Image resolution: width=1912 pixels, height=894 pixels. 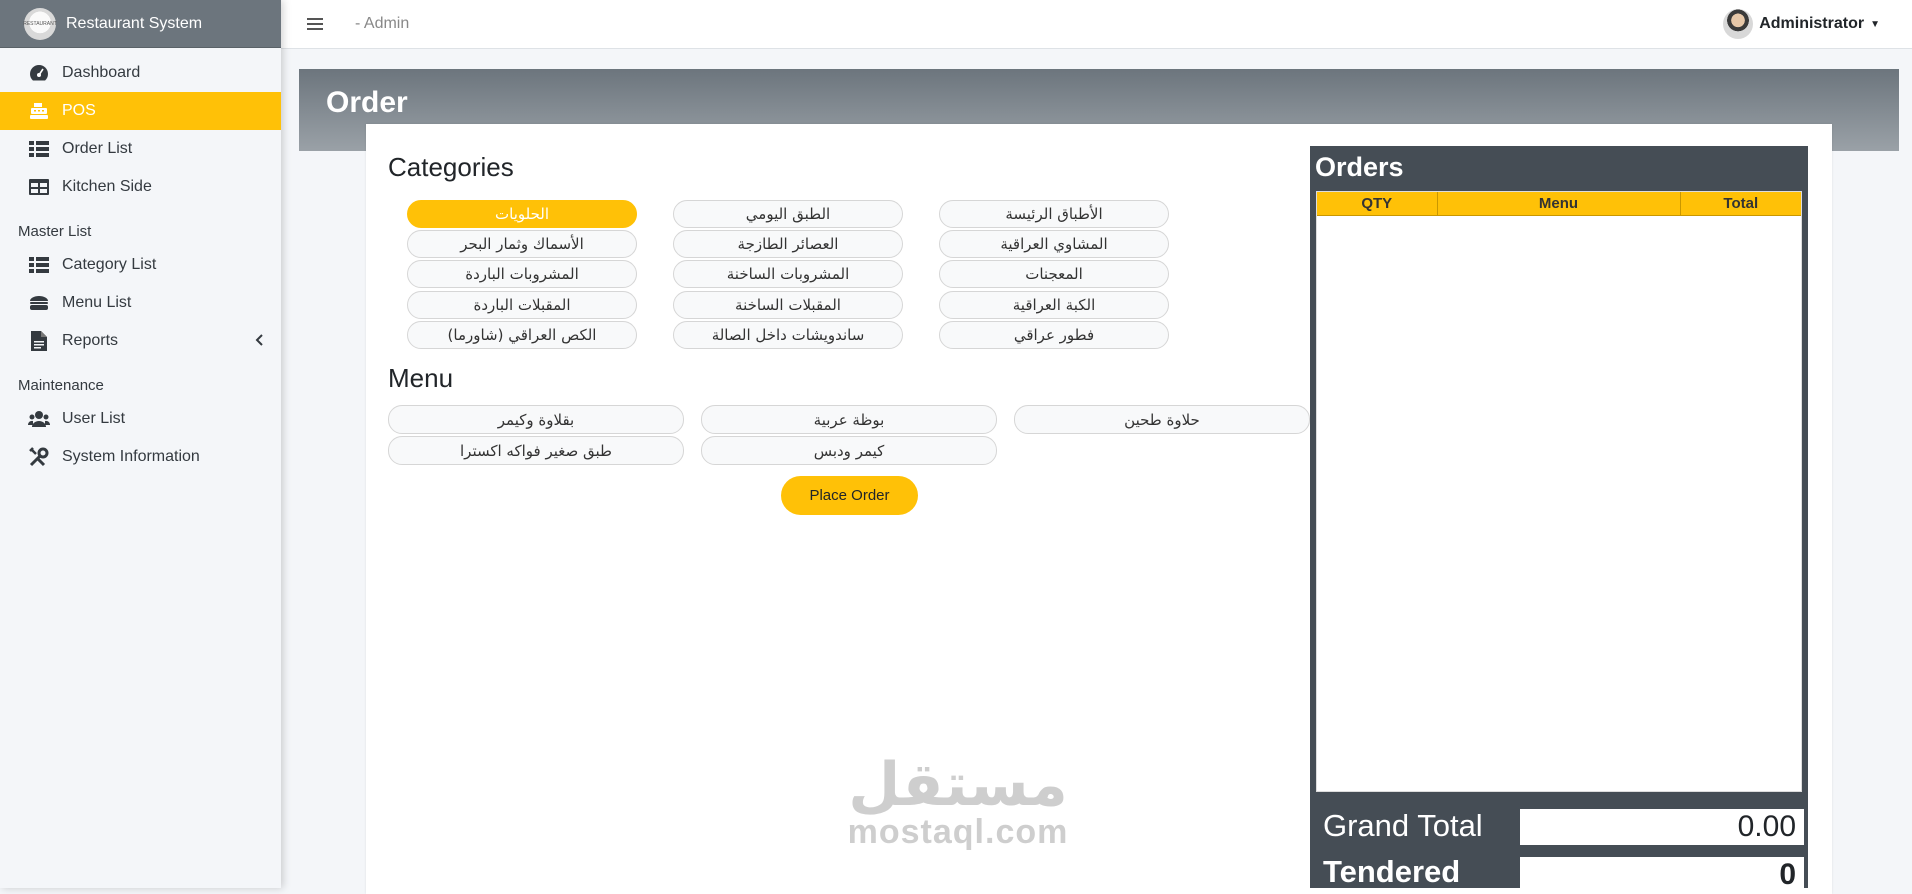 What do you see at coordinates (39, 419) in the screenshot?
I see `users-icon` at bounding box center [39, 419].